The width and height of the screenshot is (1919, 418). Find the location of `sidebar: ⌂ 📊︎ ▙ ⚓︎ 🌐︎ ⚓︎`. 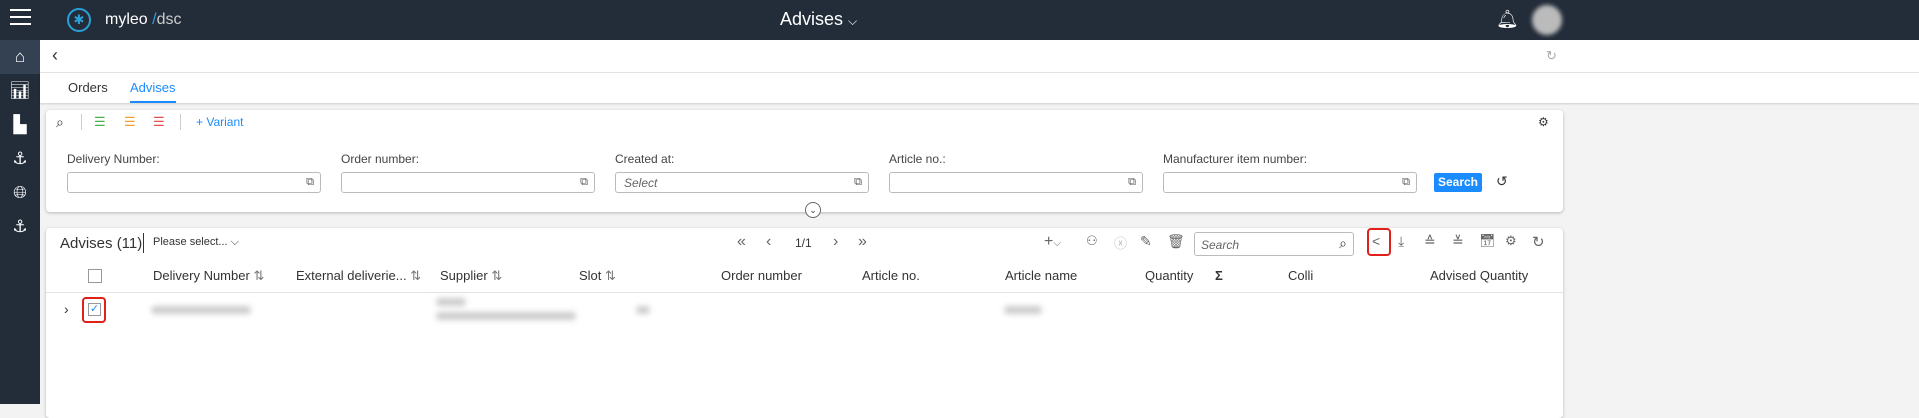

sidebar: ⌂ 📊︎ ▙ ⚓︎ 🌐︎ ⚓︎ is located at coordinates (20, 222).